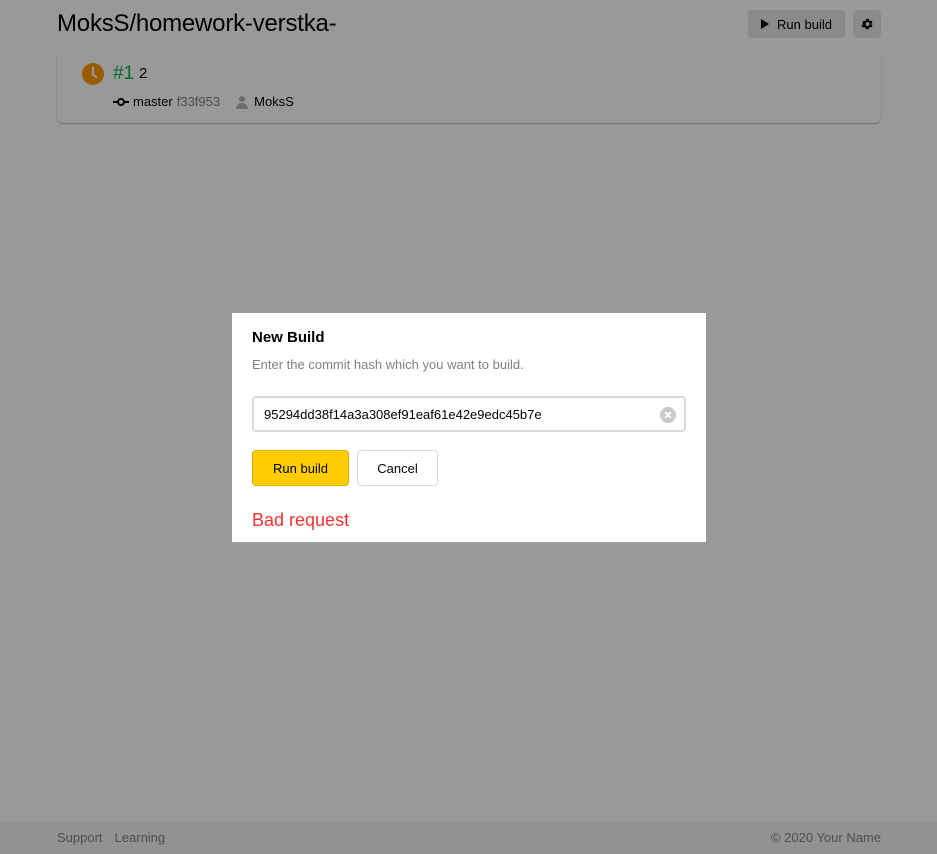  What do you see at coordinates (300, 468) in the screenshot?
I see `run-build-button: Run build` at bounding box center [300, 468].